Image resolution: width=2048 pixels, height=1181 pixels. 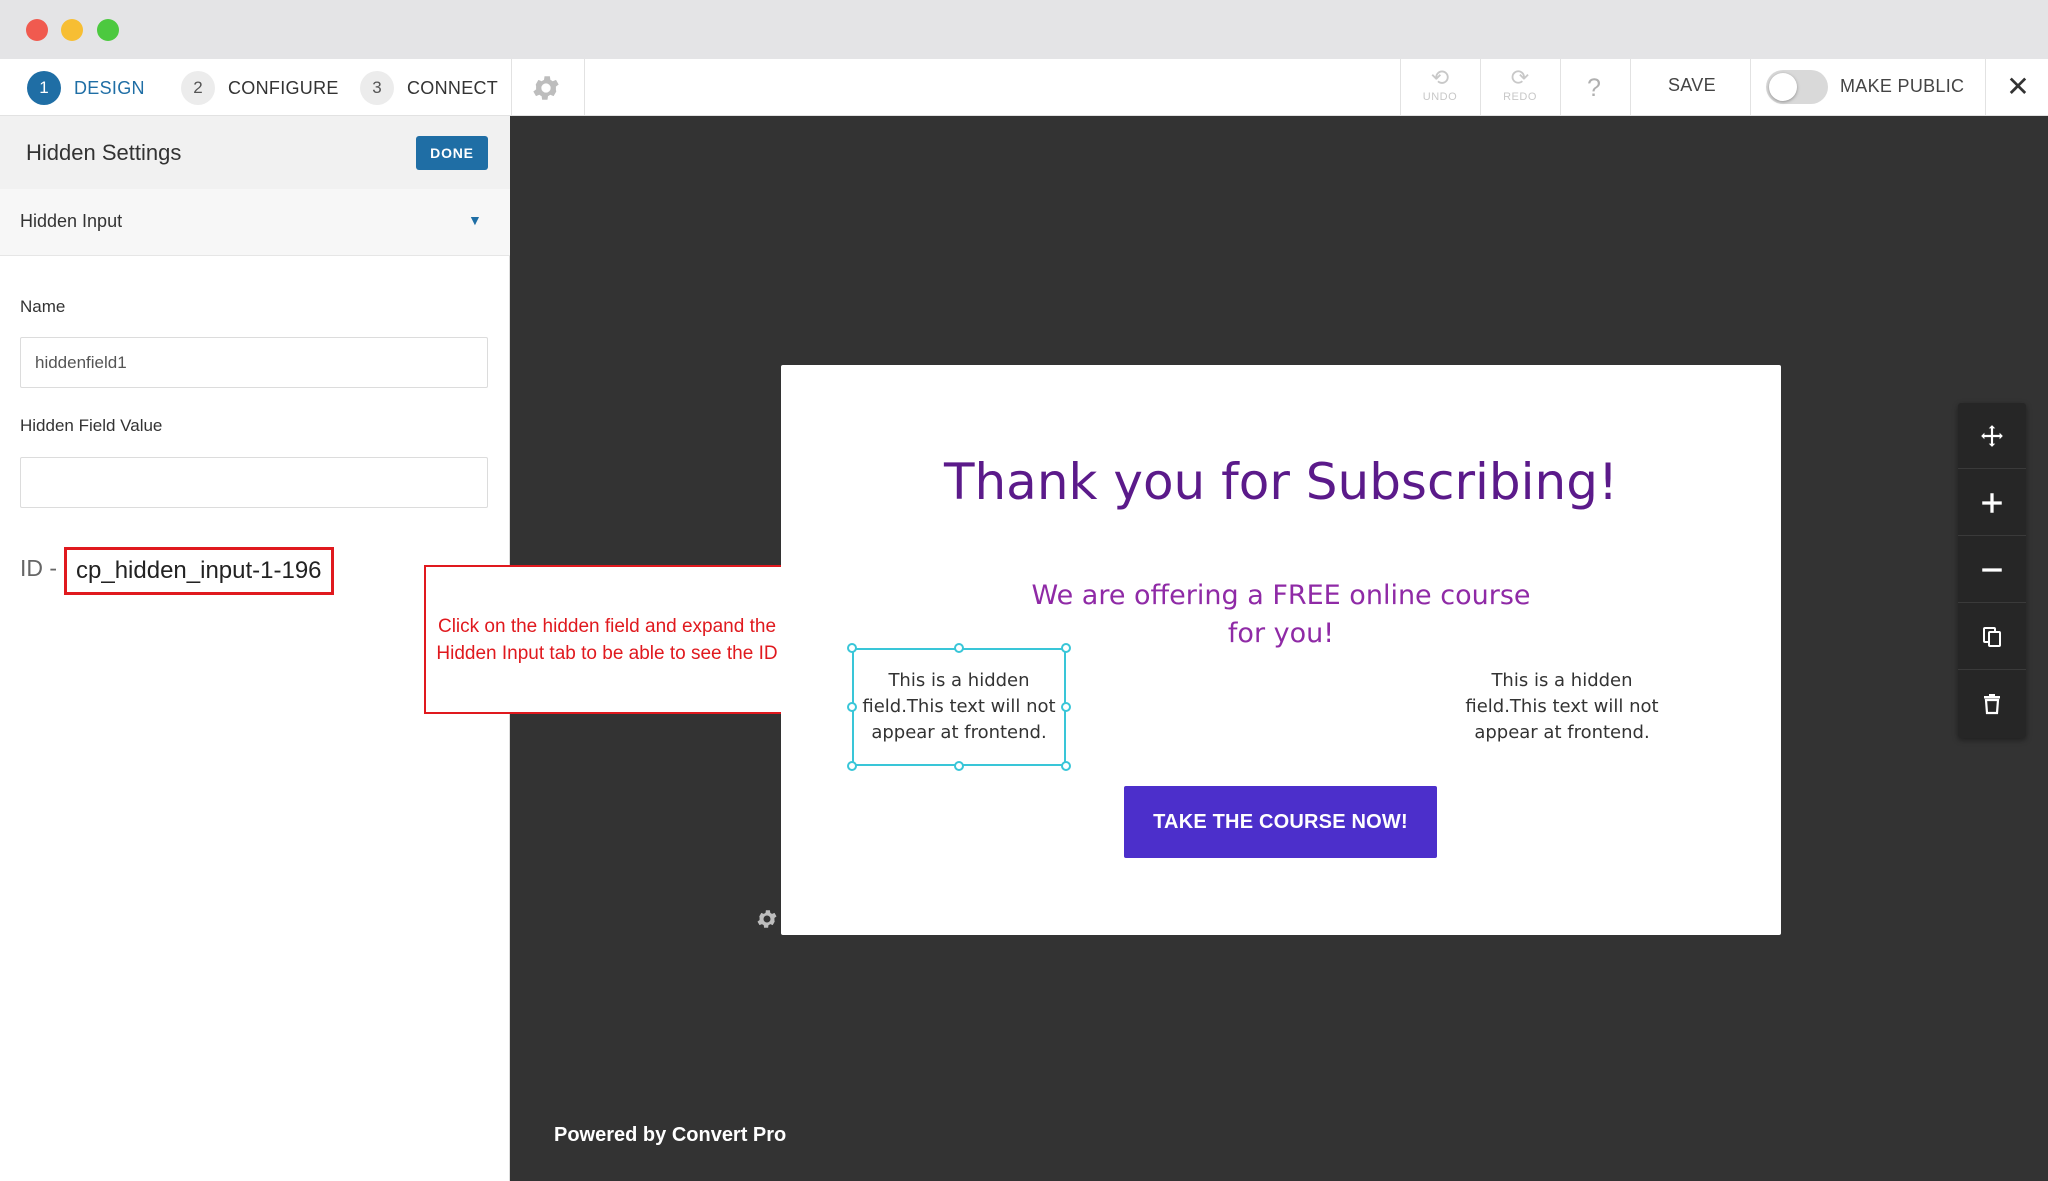 What do you see at coordinates (283, 87) in the screenshot?
I see `step-label: CONFIGURE` at bounding box center [283, 87].